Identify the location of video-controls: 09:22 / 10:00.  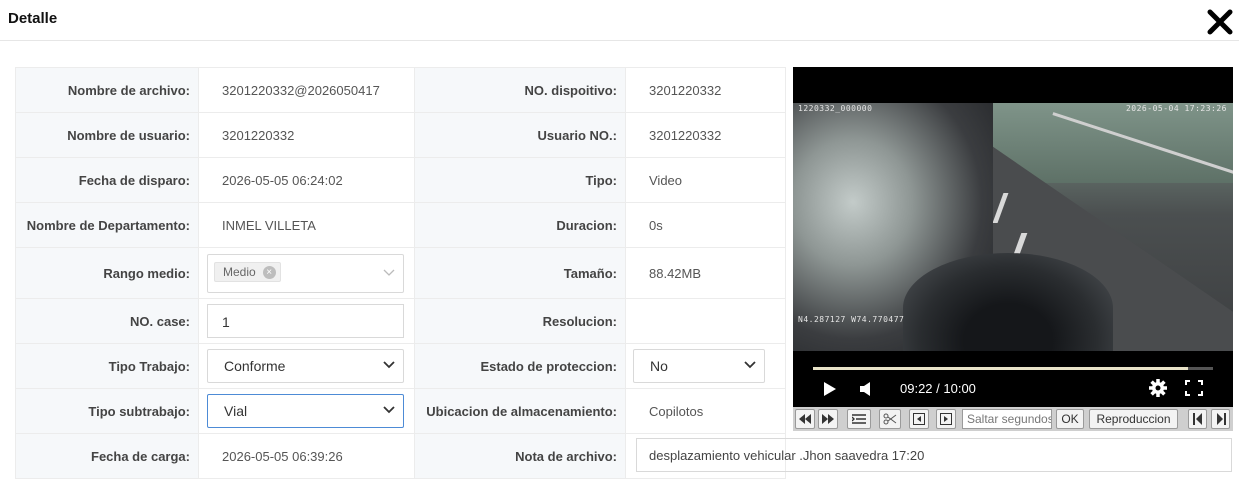
(1013, 383).